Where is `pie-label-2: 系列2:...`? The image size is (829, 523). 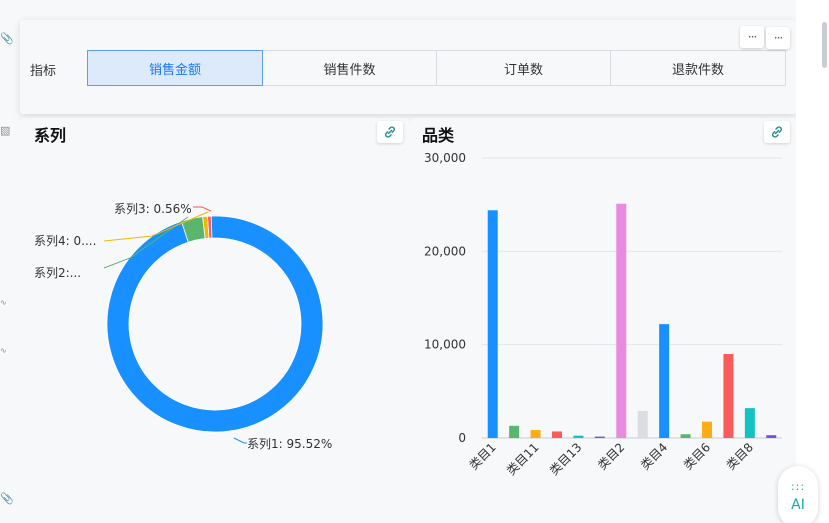
pie-label-2: 系列2:... is located at coordinates (57, 273).